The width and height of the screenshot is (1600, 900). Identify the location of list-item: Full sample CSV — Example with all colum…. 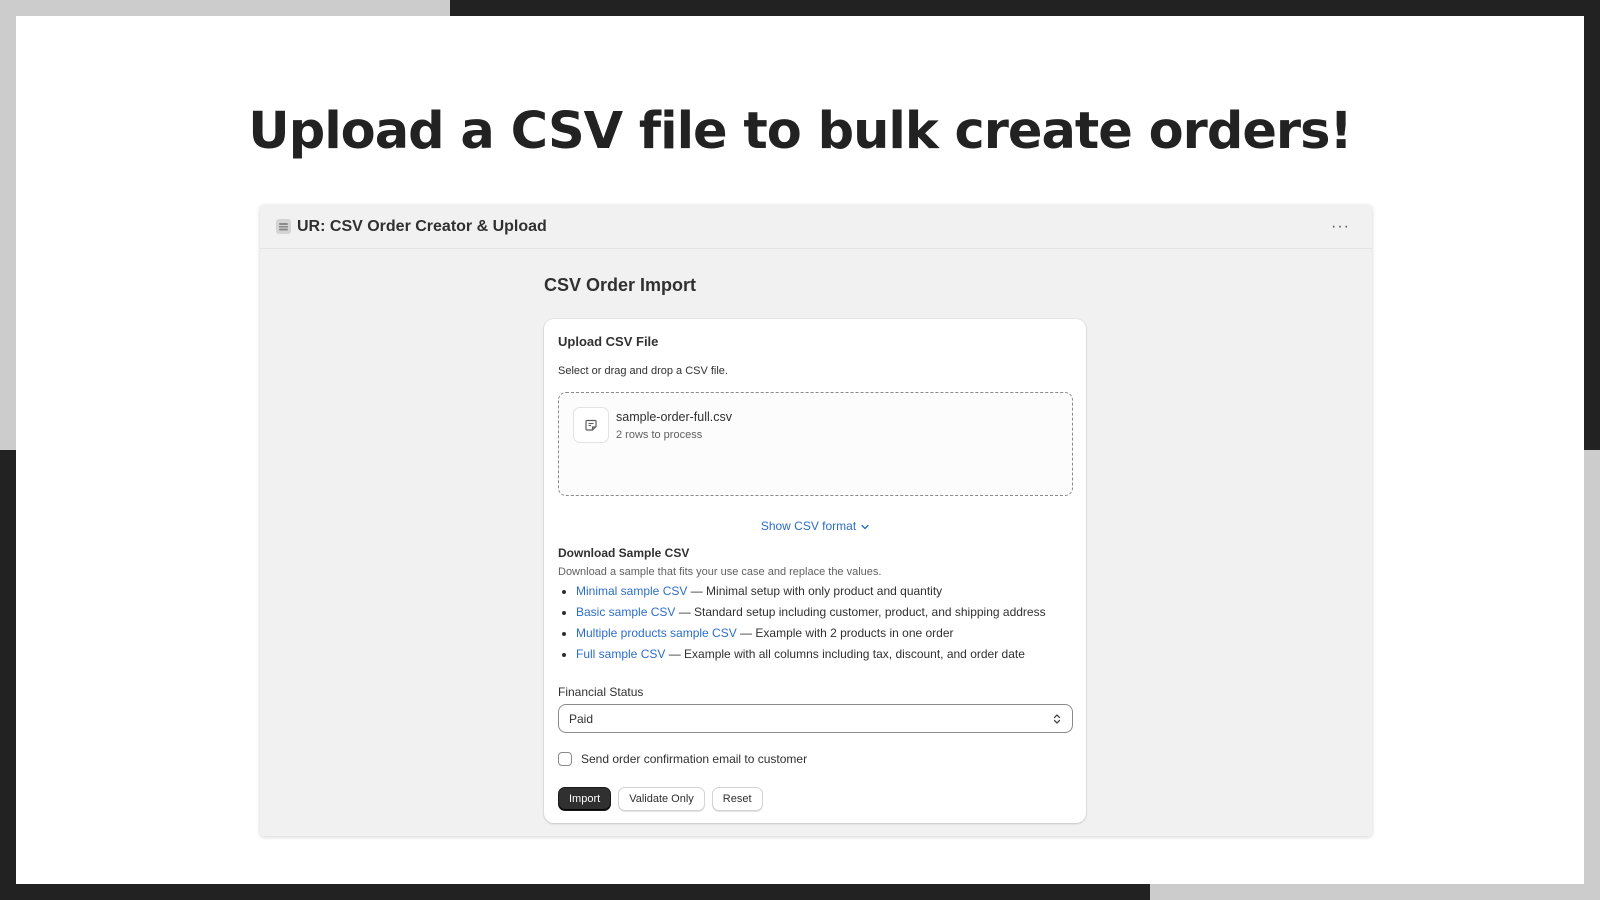
(811, 654).